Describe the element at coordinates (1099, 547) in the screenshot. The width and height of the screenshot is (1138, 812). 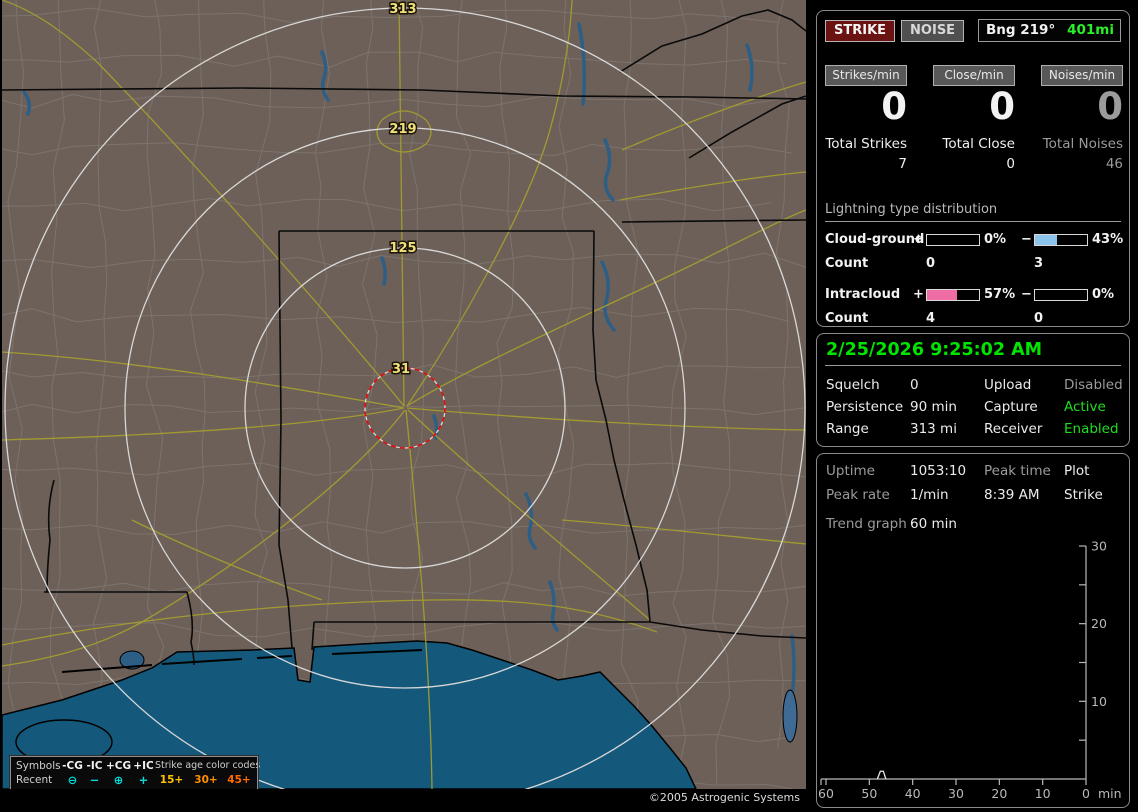
I see `y-tick-label: 30` at that location.